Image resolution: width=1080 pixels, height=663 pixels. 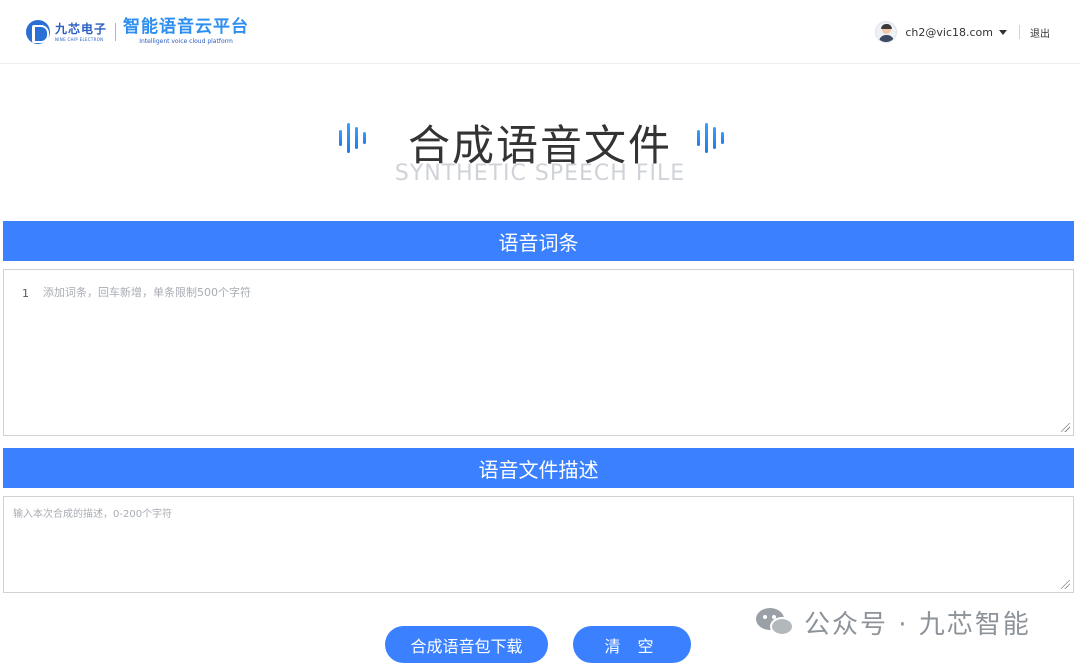 I want to click on platform-name: 智能语音云平台, so click(x=186, y=27).